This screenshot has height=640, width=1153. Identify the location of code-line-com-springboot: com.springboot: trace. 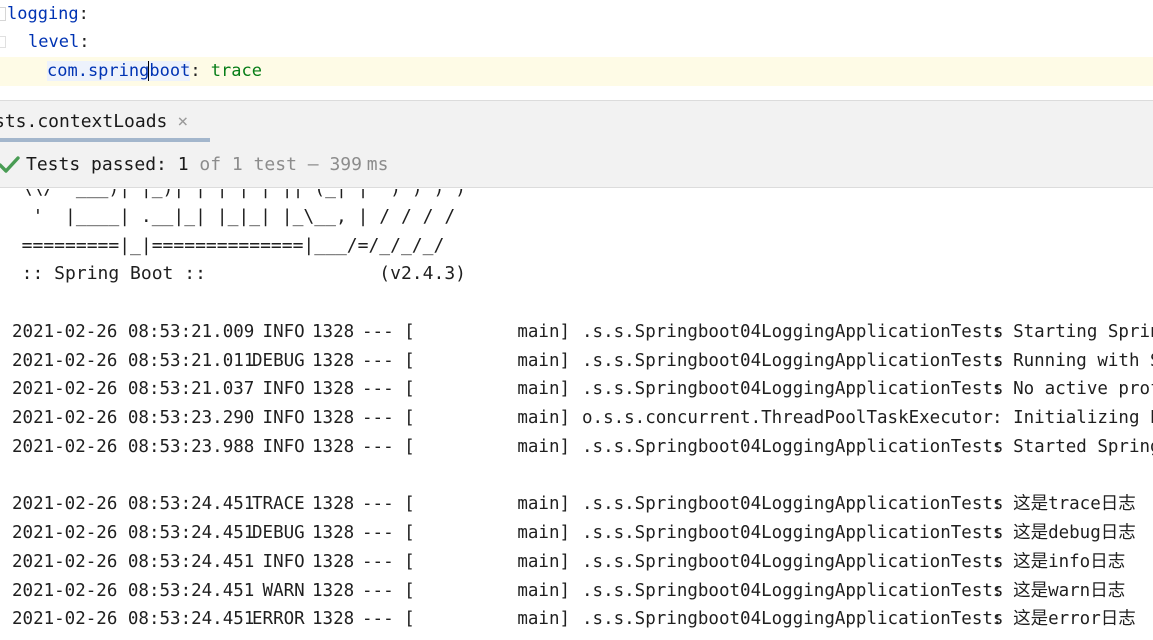
(576, 71).